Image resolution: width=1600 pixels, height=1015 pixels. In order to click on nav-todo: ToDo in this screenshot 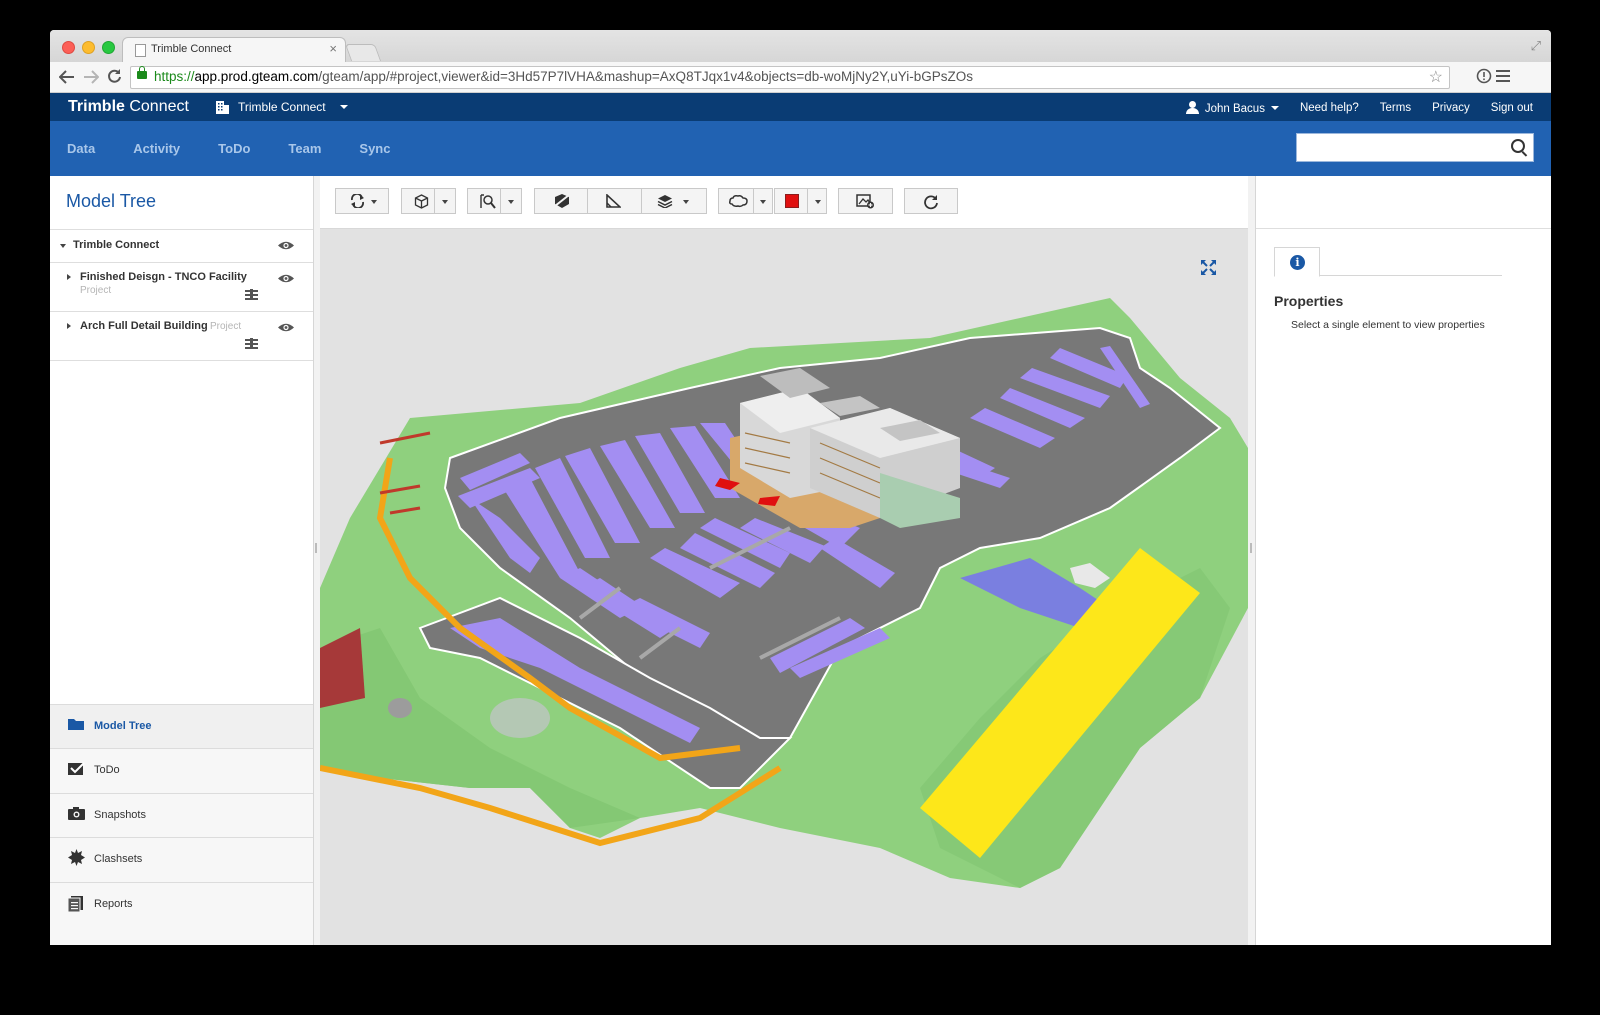, I will do `click(234, 148)`.